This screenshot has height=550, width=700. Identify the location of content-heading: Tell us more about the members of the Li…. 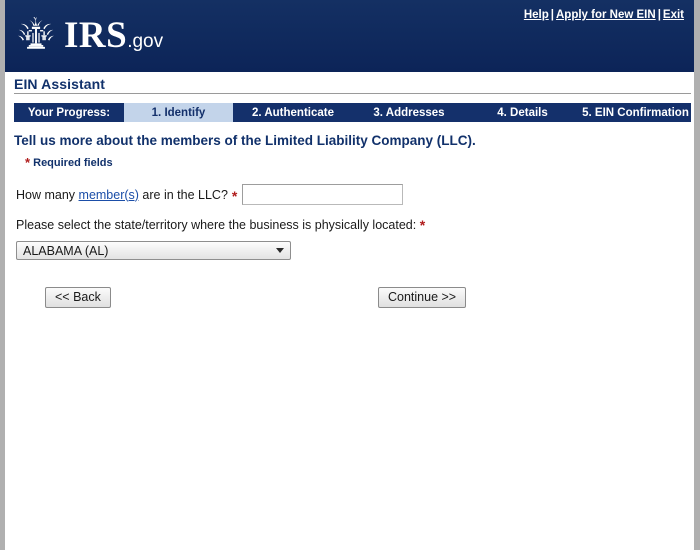
(245, 140).